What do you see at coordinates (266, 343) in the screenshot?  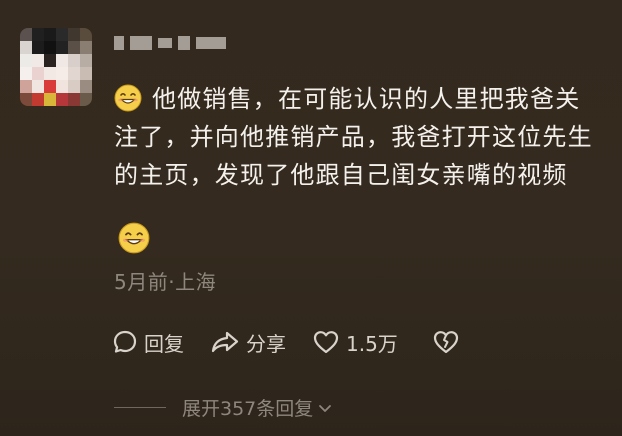 I see `share-label: 分享` at bounding box center [266, 343].